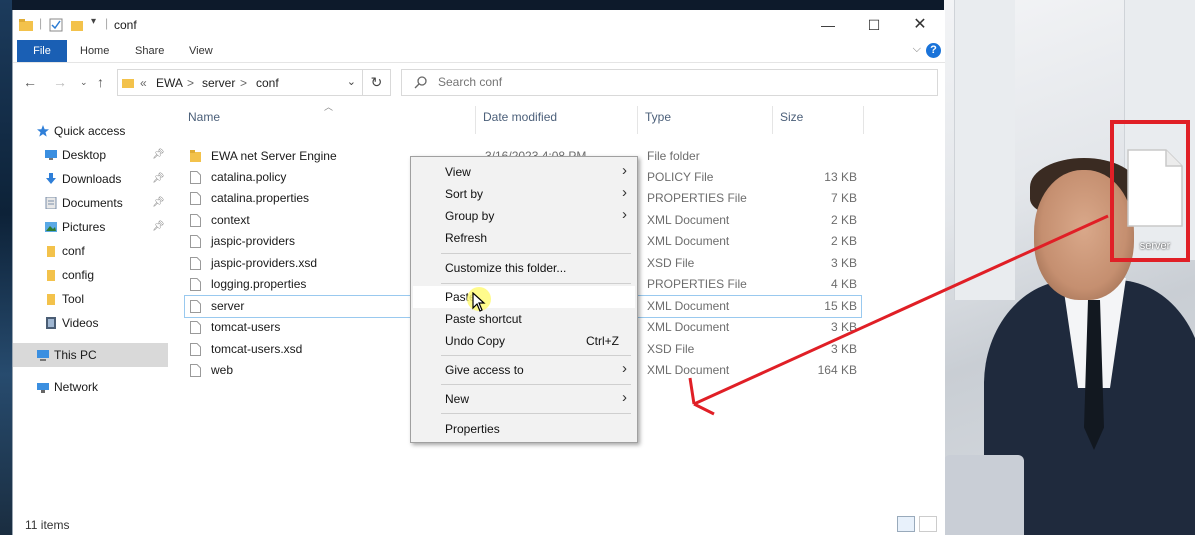  What do you see at coordinates (75, 355) in the screenshot?
I see `sidebar-item-label: This PC` at bounding box center [75, 355].